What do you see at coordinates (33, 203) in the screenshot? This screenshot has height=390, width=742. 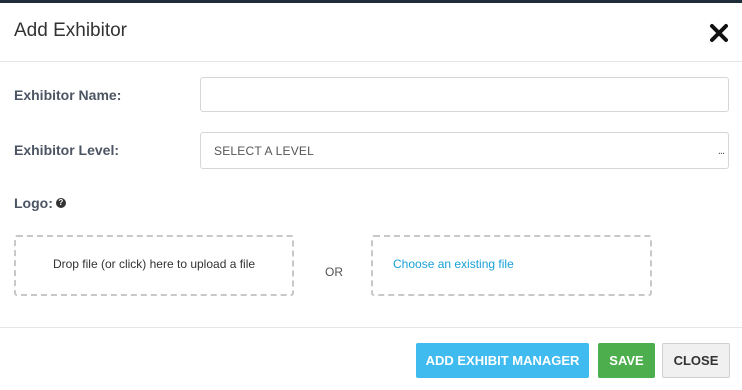 I see `logo-label: Logo:` at bounding box center [33, 203].